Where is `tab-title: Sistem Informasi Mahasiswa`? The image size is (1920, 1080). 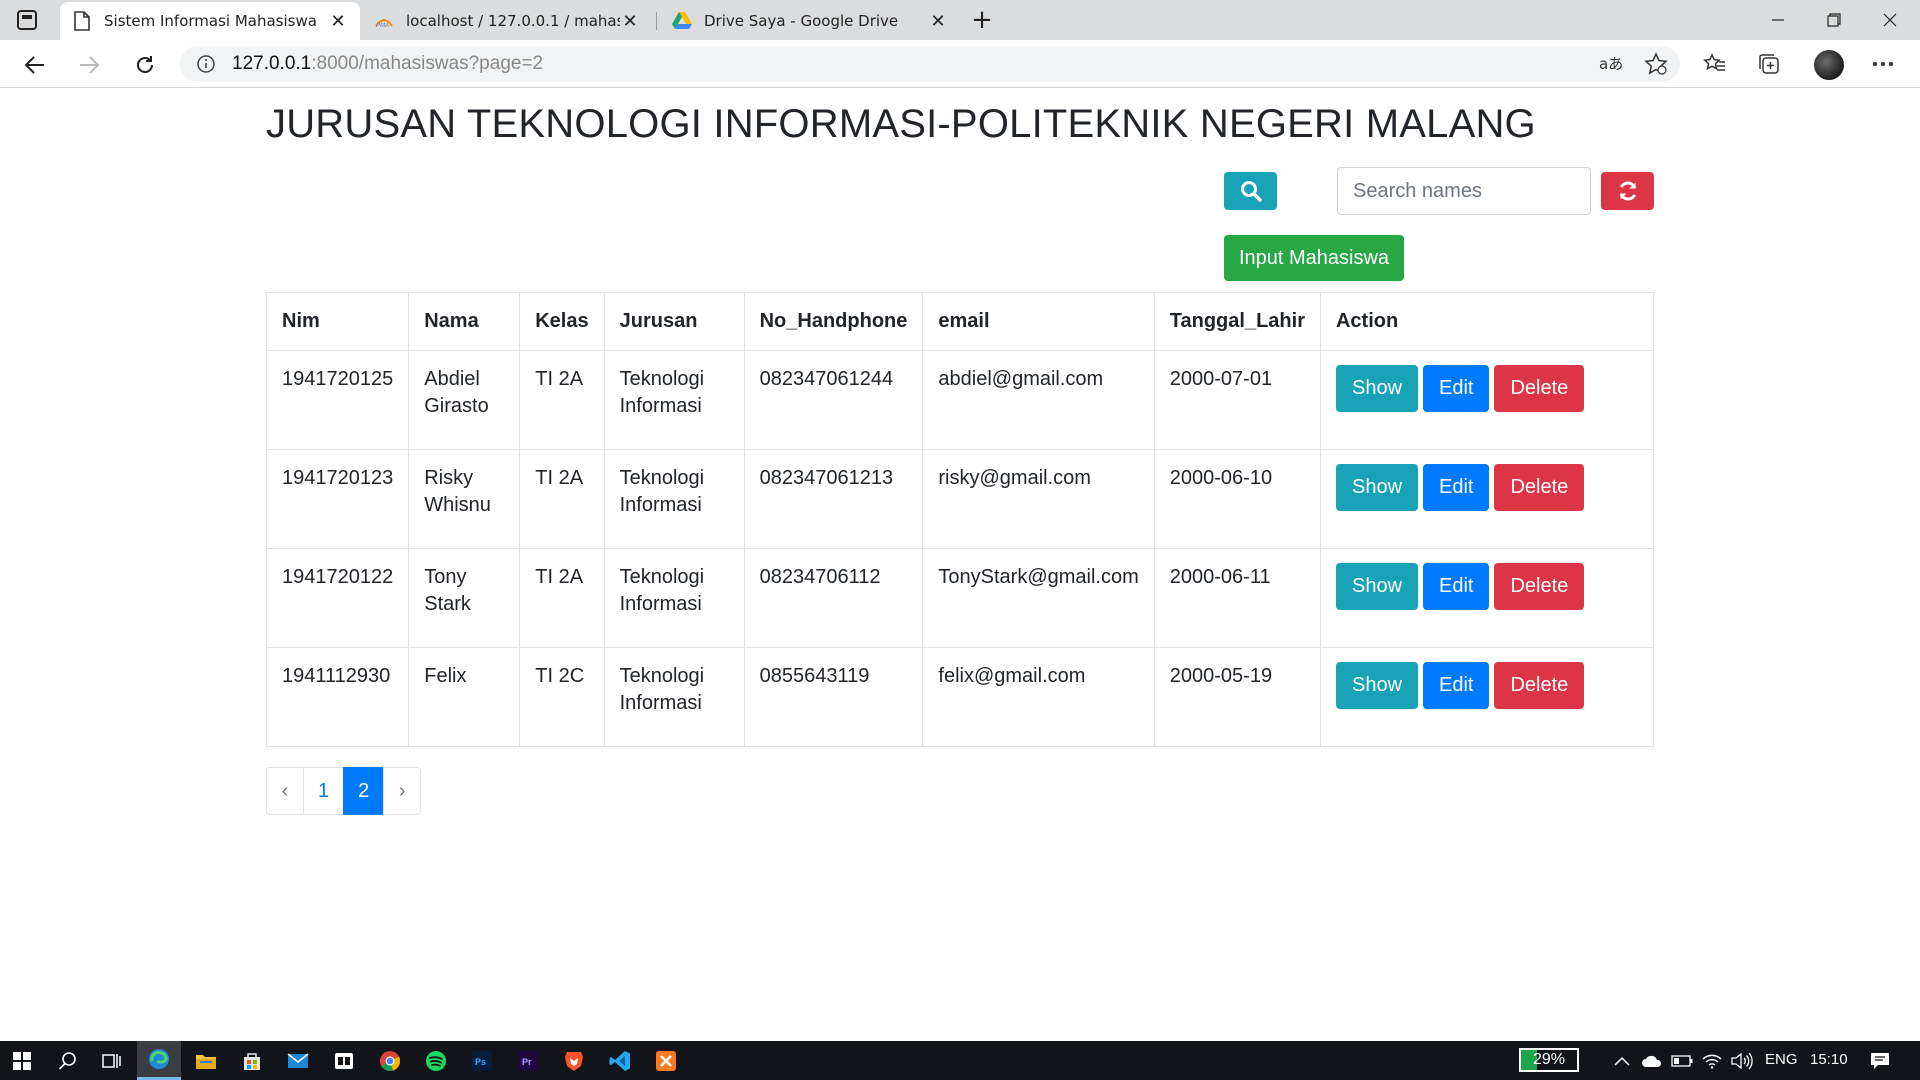 tab-title: Sistem Informasi Mahasiswa is located at coordinates (210, 21).